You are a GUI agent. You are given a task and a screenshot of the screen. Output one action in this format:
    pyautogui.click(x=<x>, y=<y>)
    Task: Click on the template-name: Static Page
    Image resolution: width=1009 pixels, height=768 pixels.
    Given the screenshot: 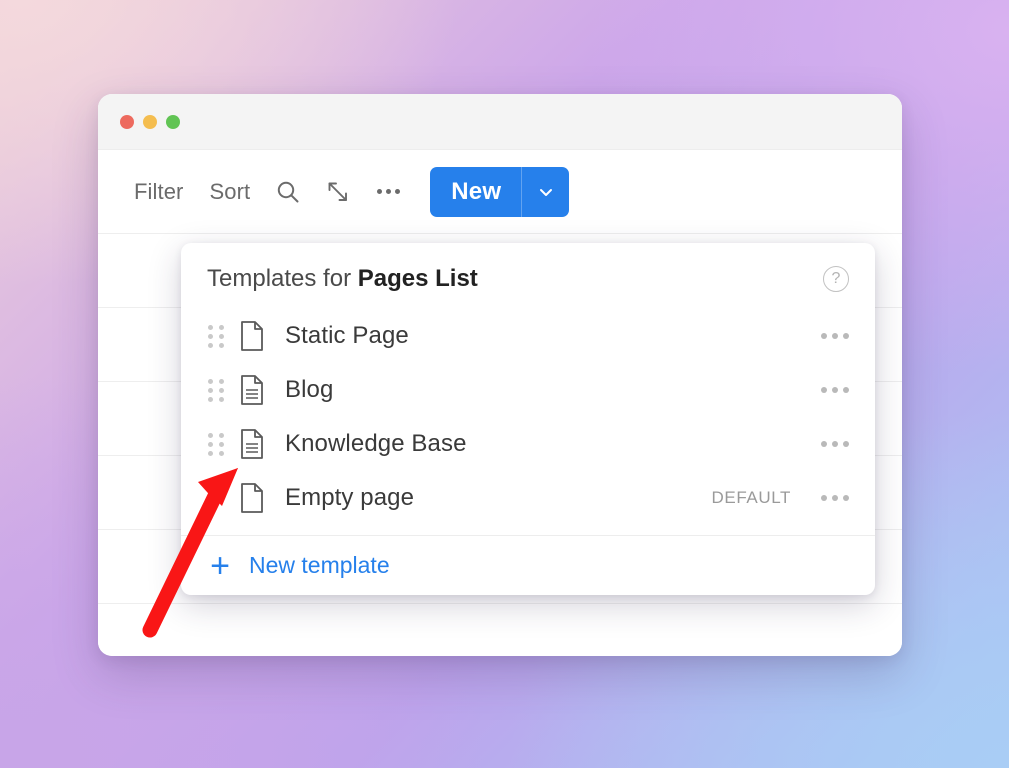 What is the action you would take?
    pyautogui.click(x=347, y=335)
    